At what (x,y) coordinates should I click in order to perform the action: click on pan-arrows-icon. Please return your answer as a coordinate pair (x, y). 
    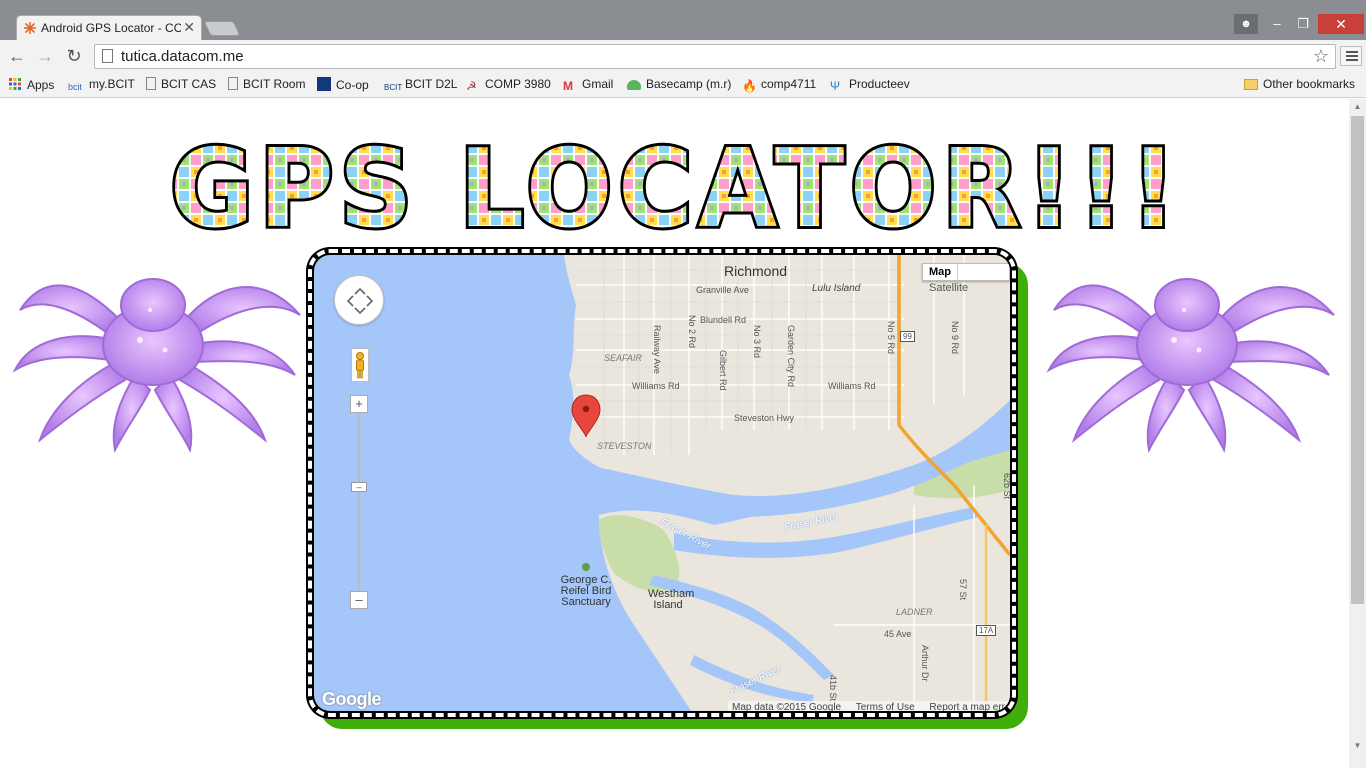
    Looking at the image, I should click on (360, 301).